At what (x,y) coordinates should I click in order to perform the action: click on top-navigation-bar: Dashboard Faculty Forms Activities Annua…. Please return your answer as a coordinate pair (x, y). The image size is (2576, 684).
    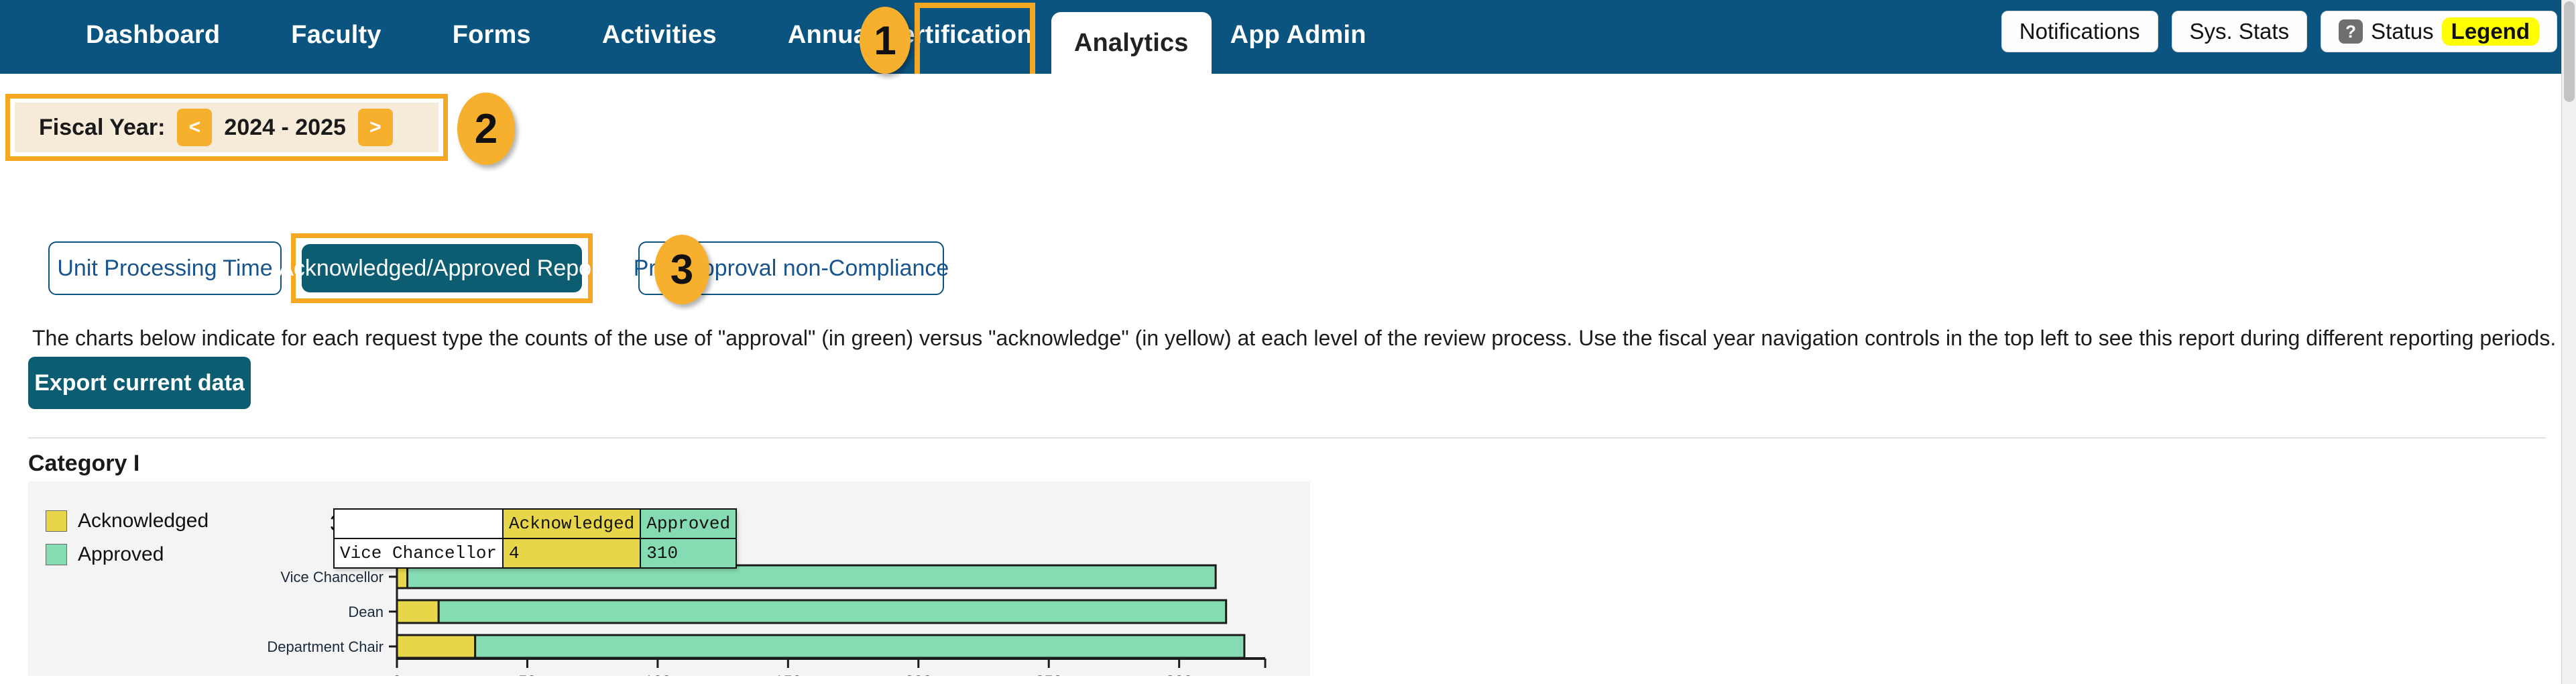
    Looking at the image, I should click on (1288, 37).